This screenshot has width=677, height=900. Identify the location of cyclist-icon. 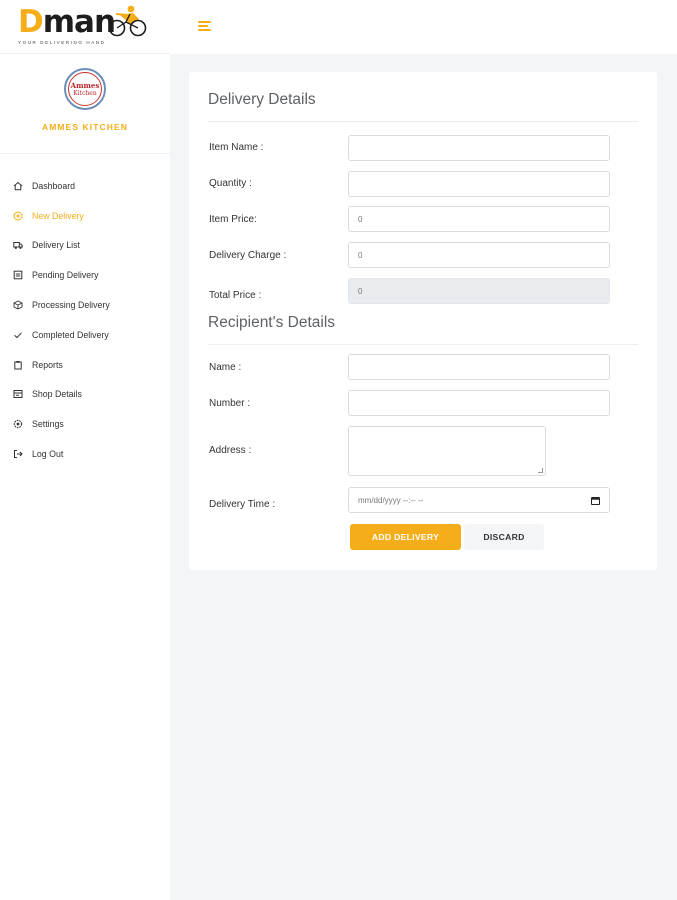
(127, 21).